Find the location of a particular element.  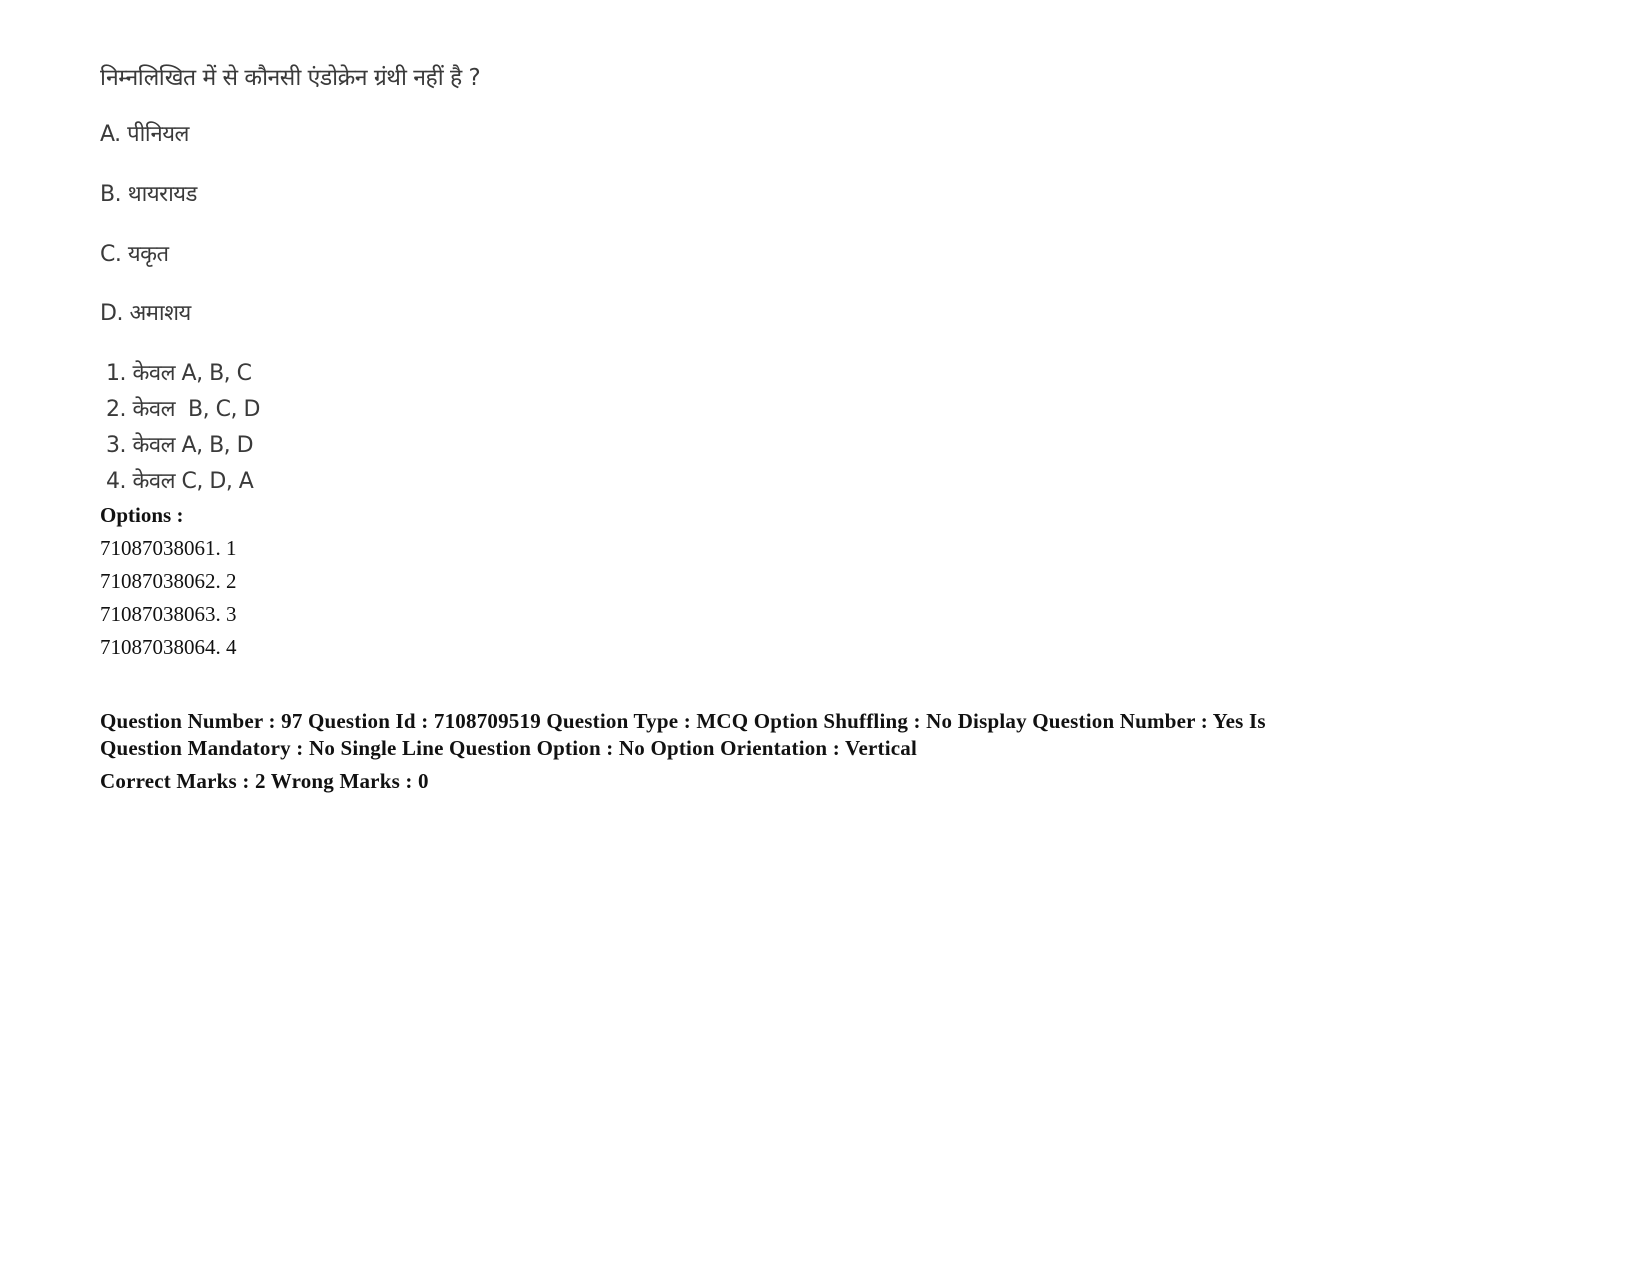

option-id-line: 71087038062. 2 is located at coordinates (168, 581).